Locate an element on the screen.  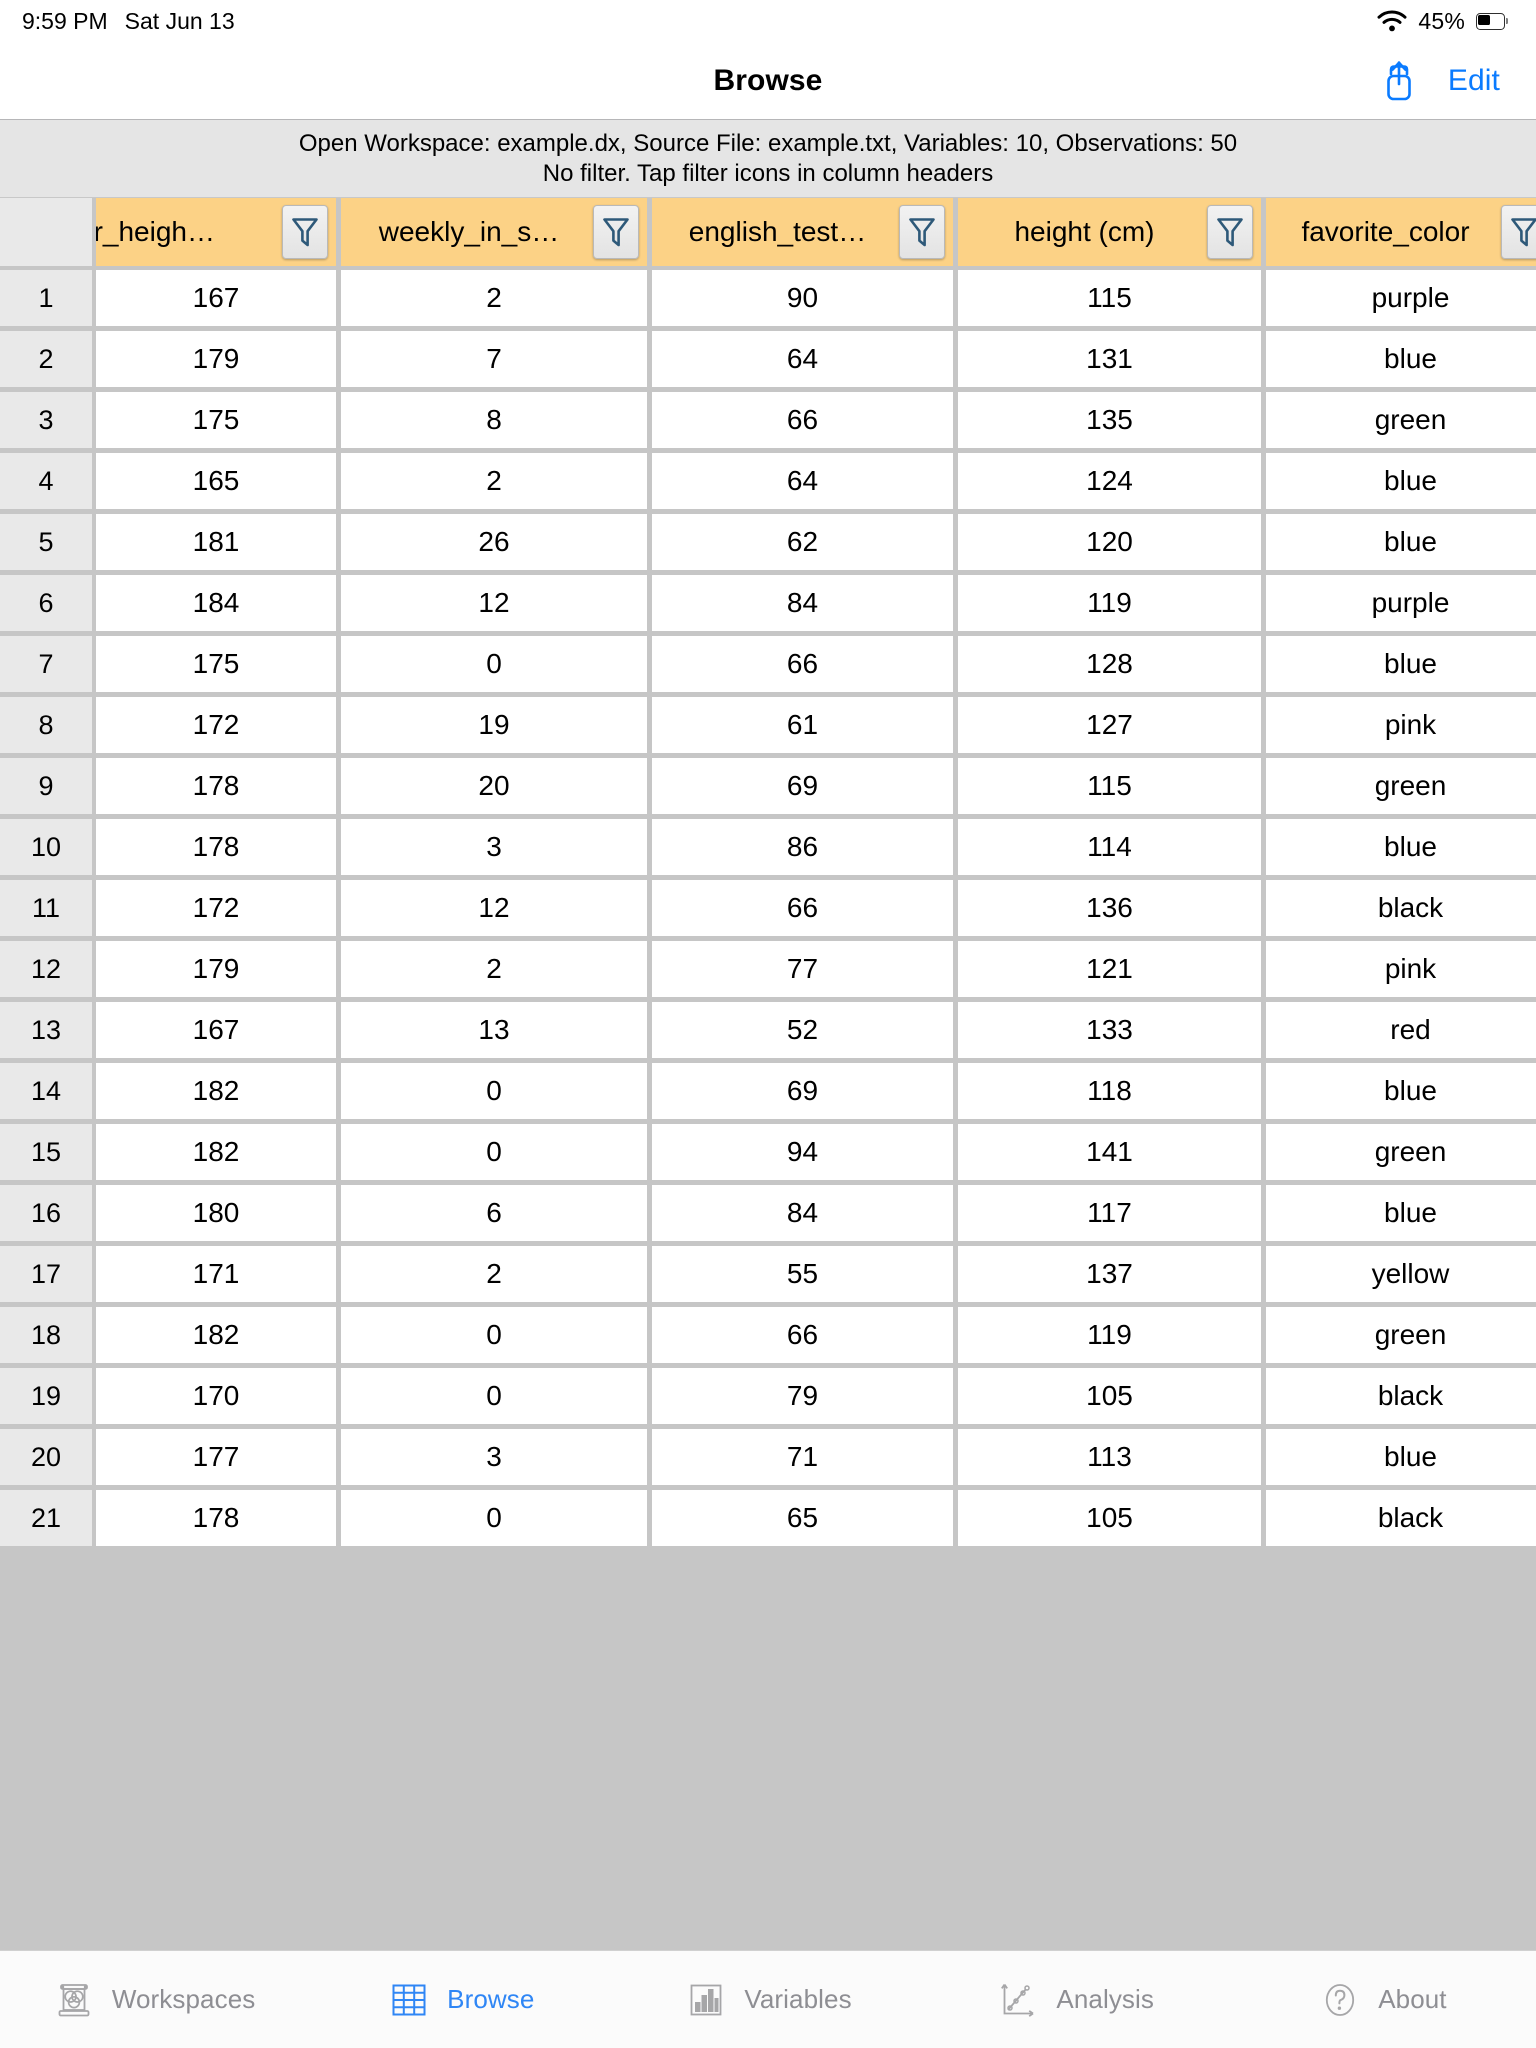
table-cell: 171 is located at coordinates (216, 1274).